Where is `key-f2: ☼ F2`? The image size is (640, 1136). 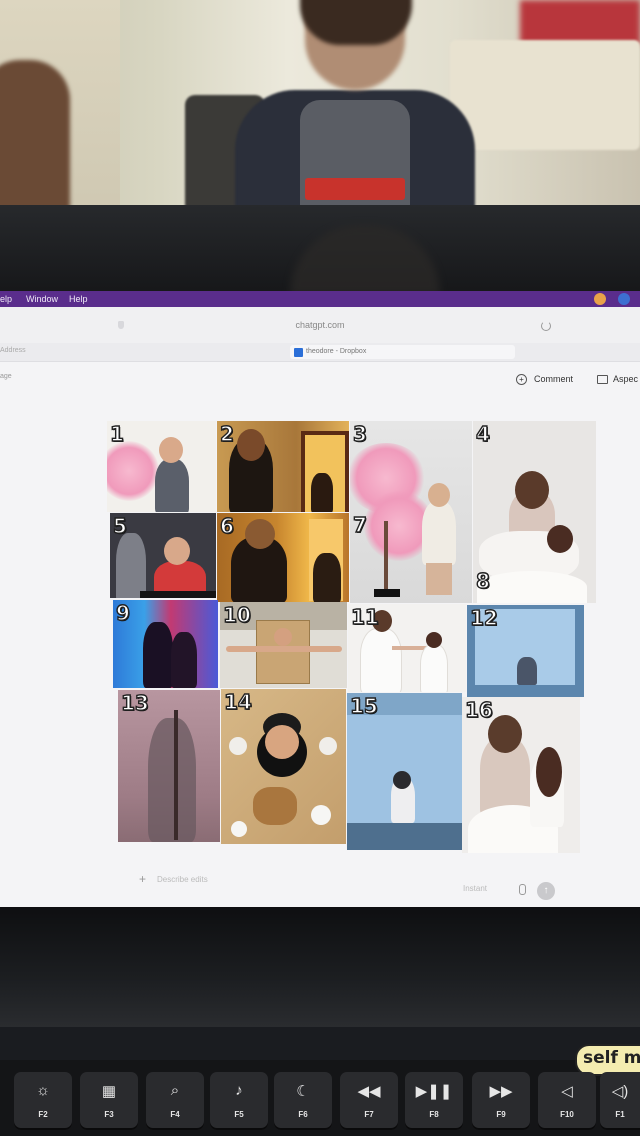 key-f2: ☼ F2 is located at coordinates (43, 1101).